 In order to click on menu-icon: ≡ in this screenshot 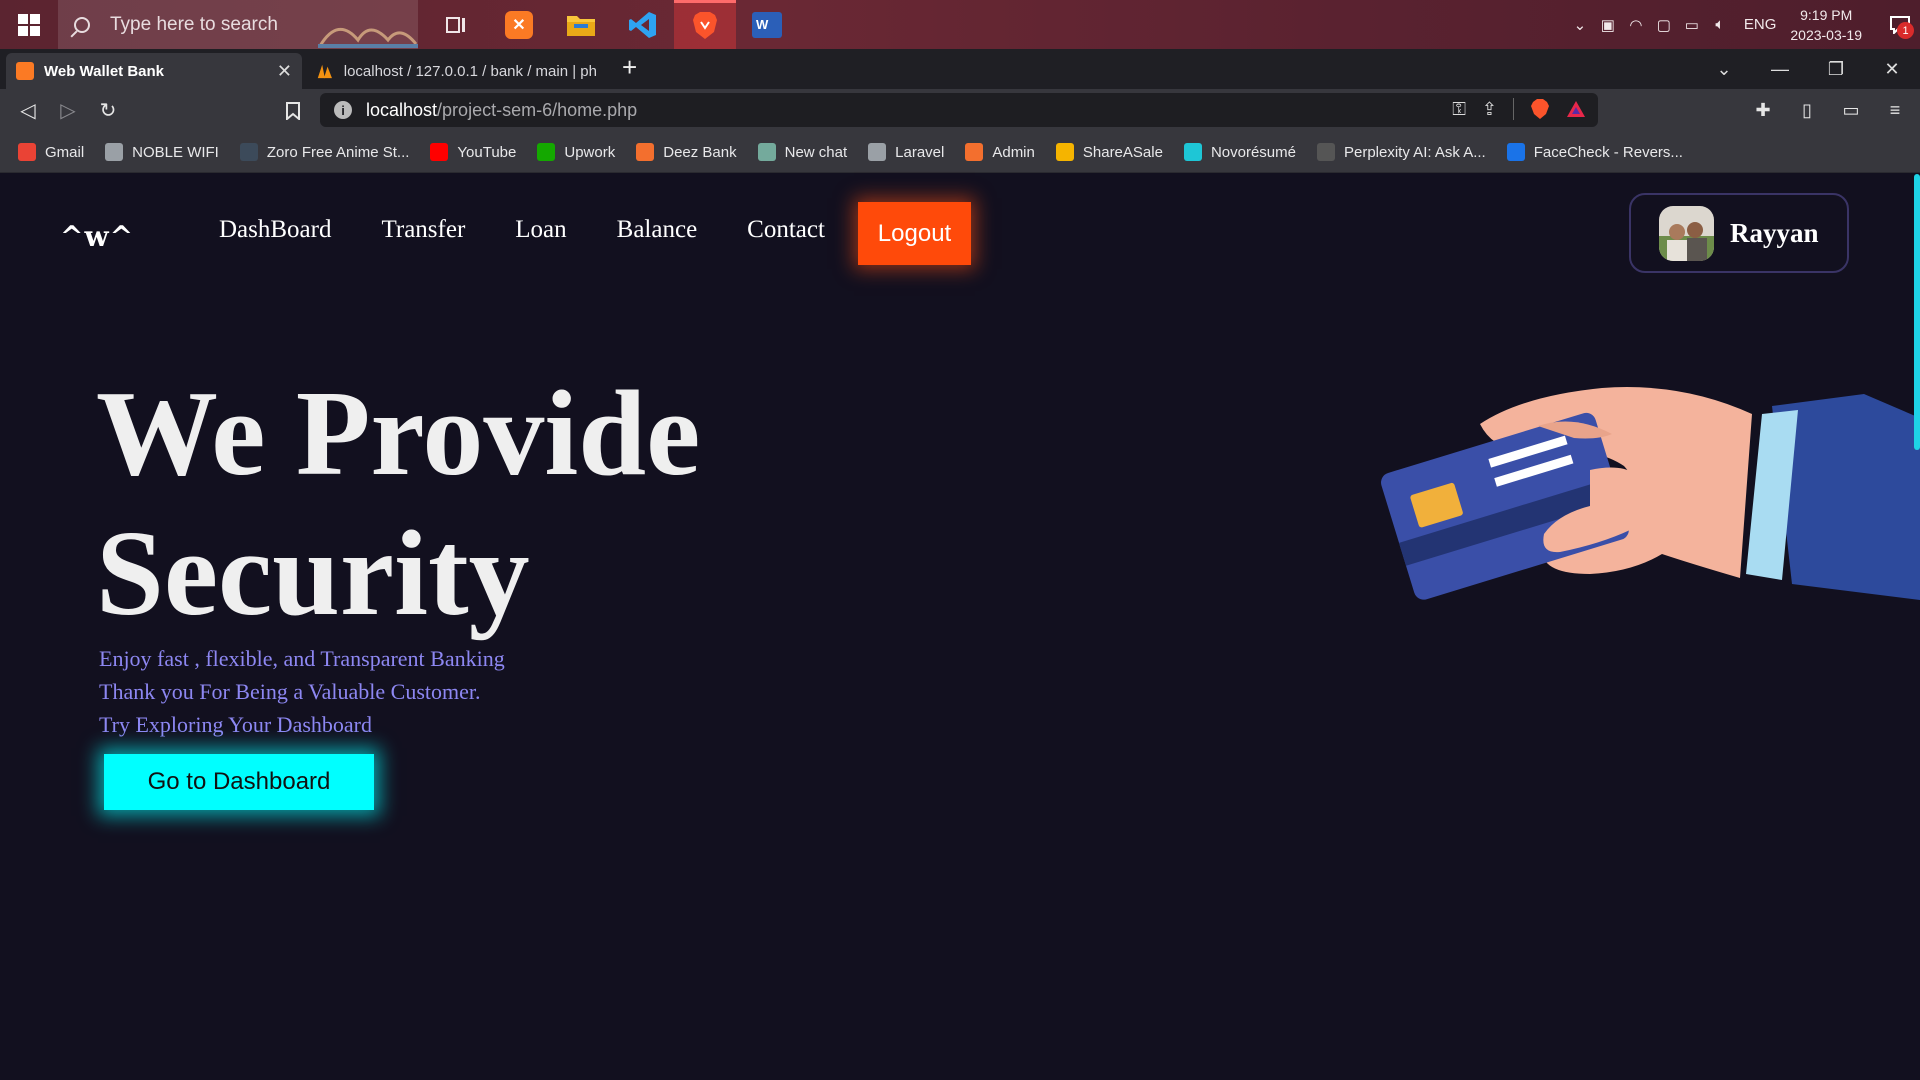, I will do `click(1895, 110)`.